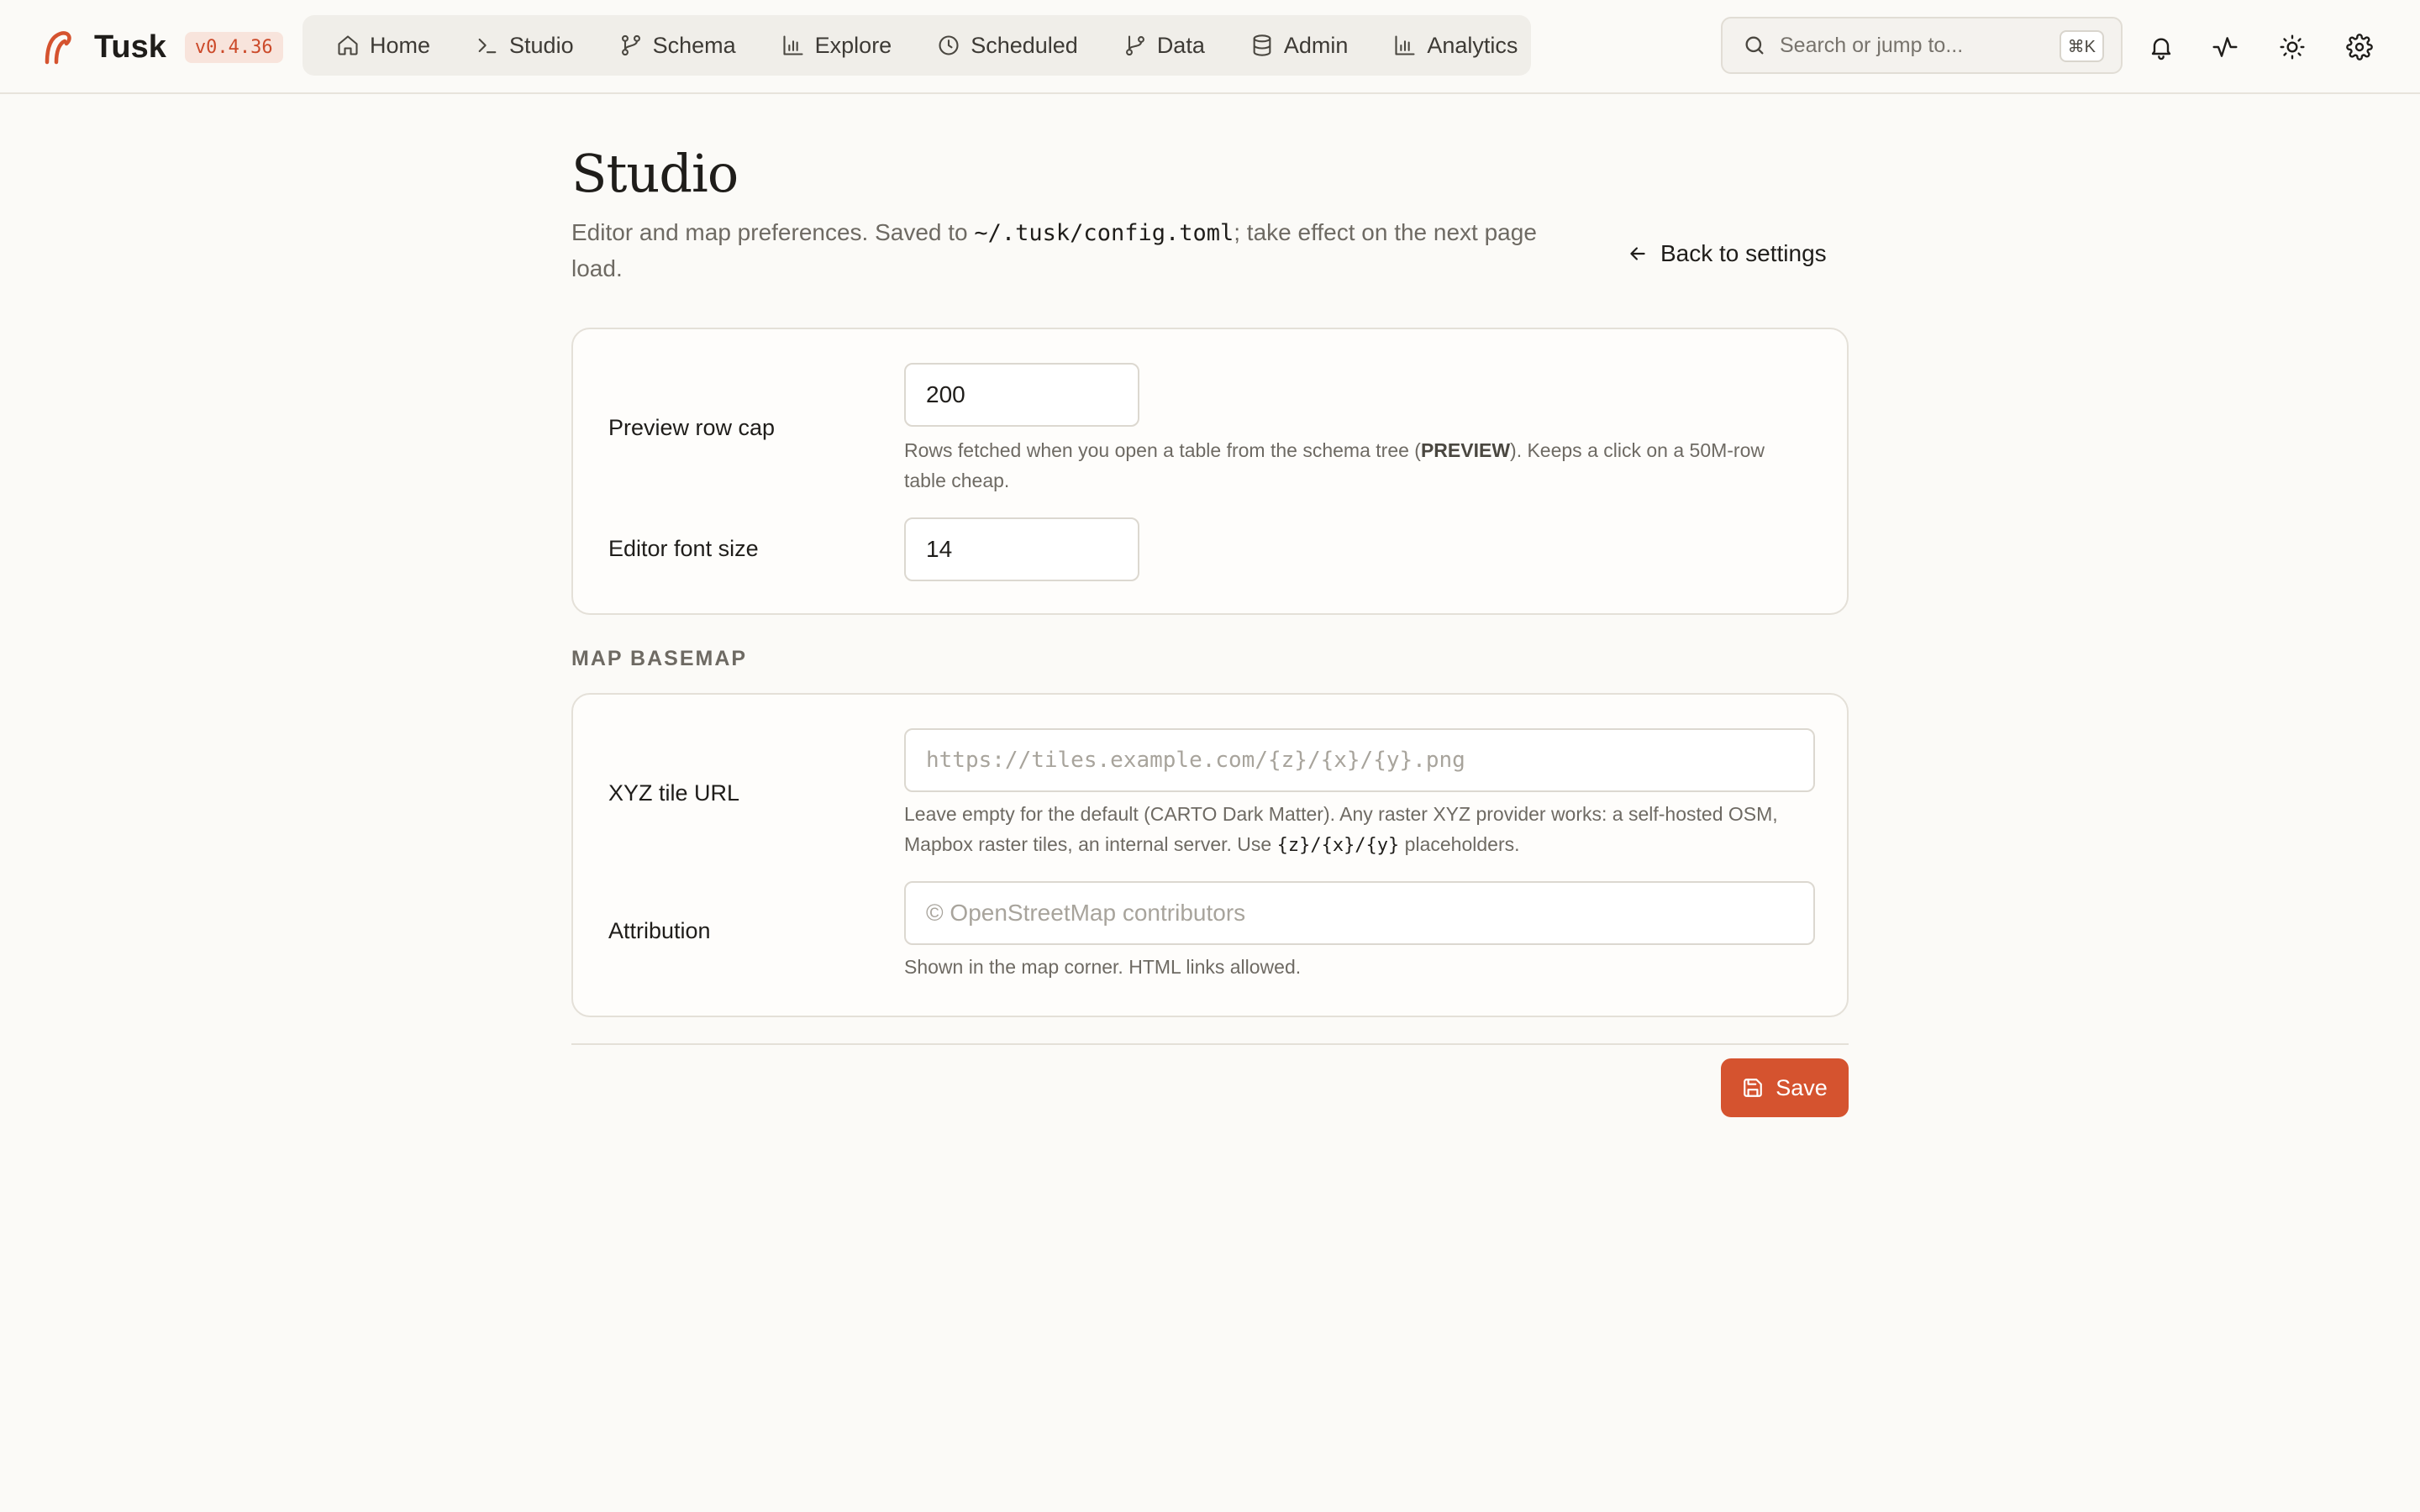  I want to click on nav-item-label: Scheduled, so click(1024, 45).